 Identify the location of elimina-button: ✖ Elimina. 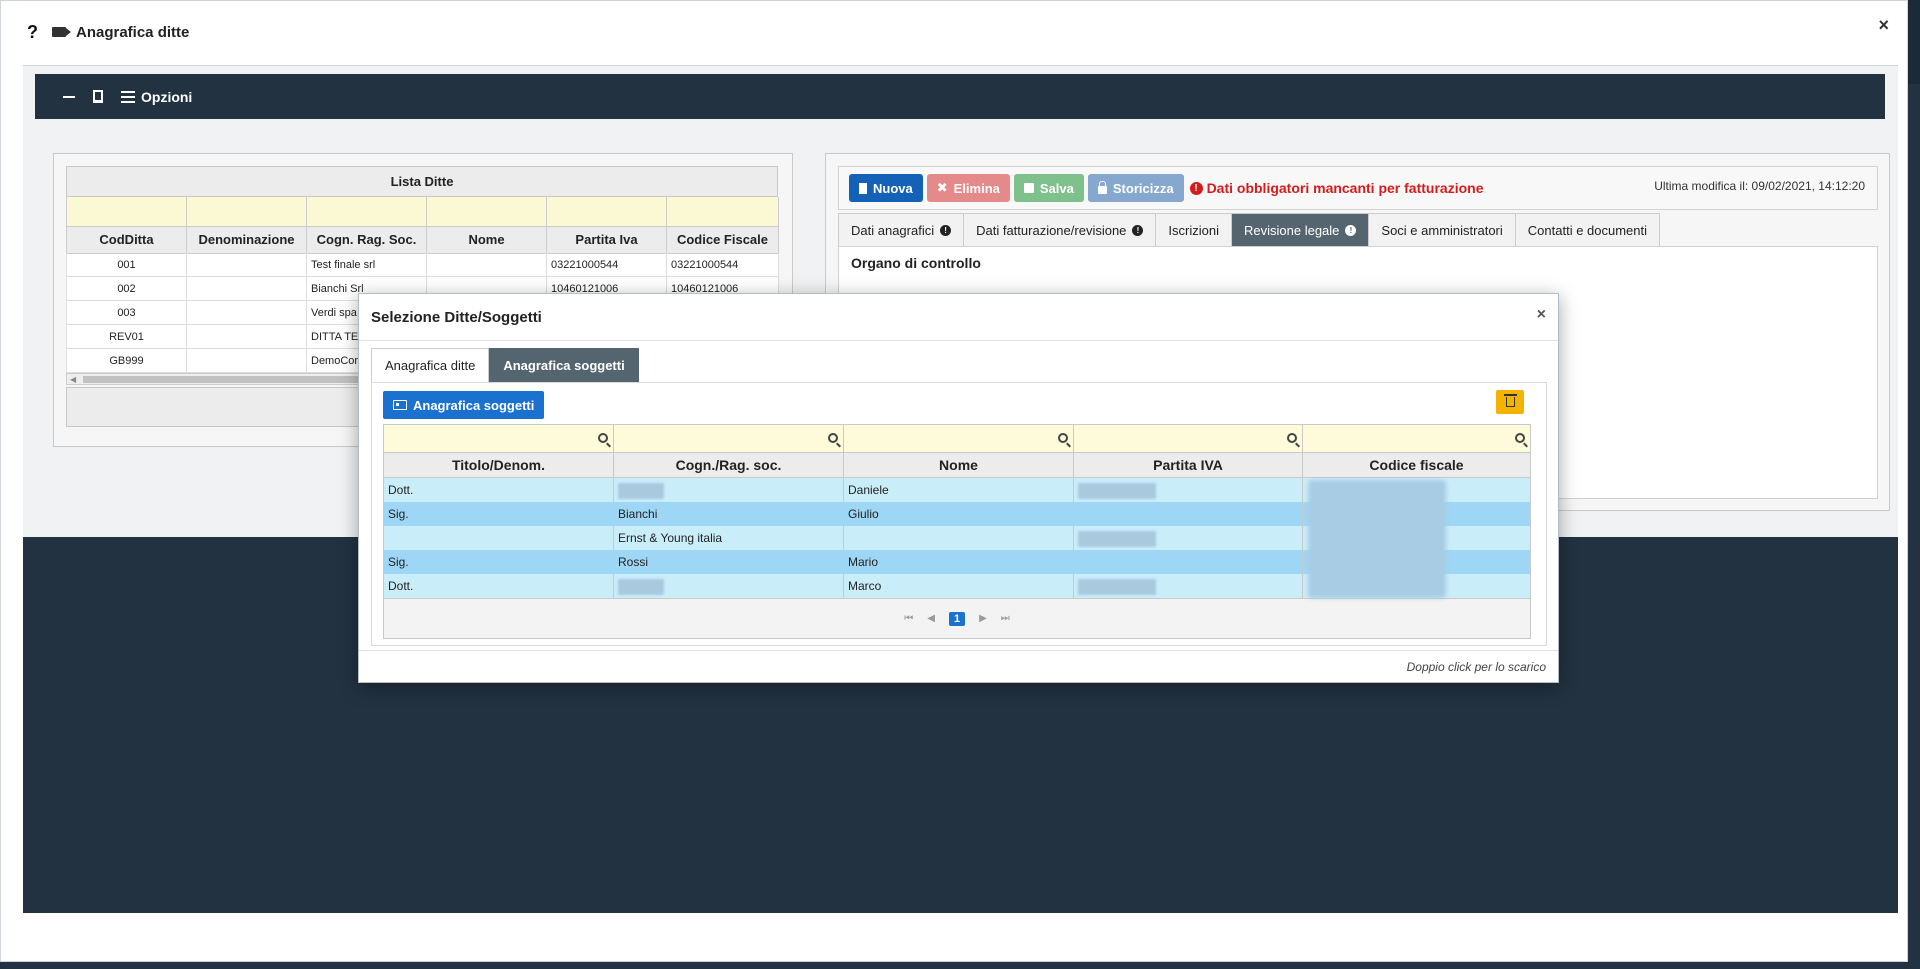
(968, 188).